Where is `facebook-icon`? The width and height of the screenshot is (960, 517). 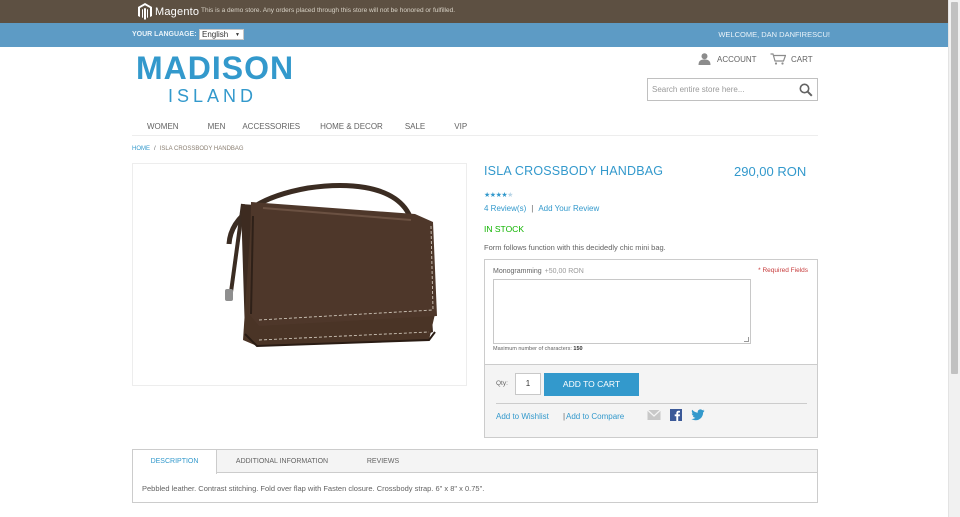
facebook-icon is located at coordinates (676, 415).